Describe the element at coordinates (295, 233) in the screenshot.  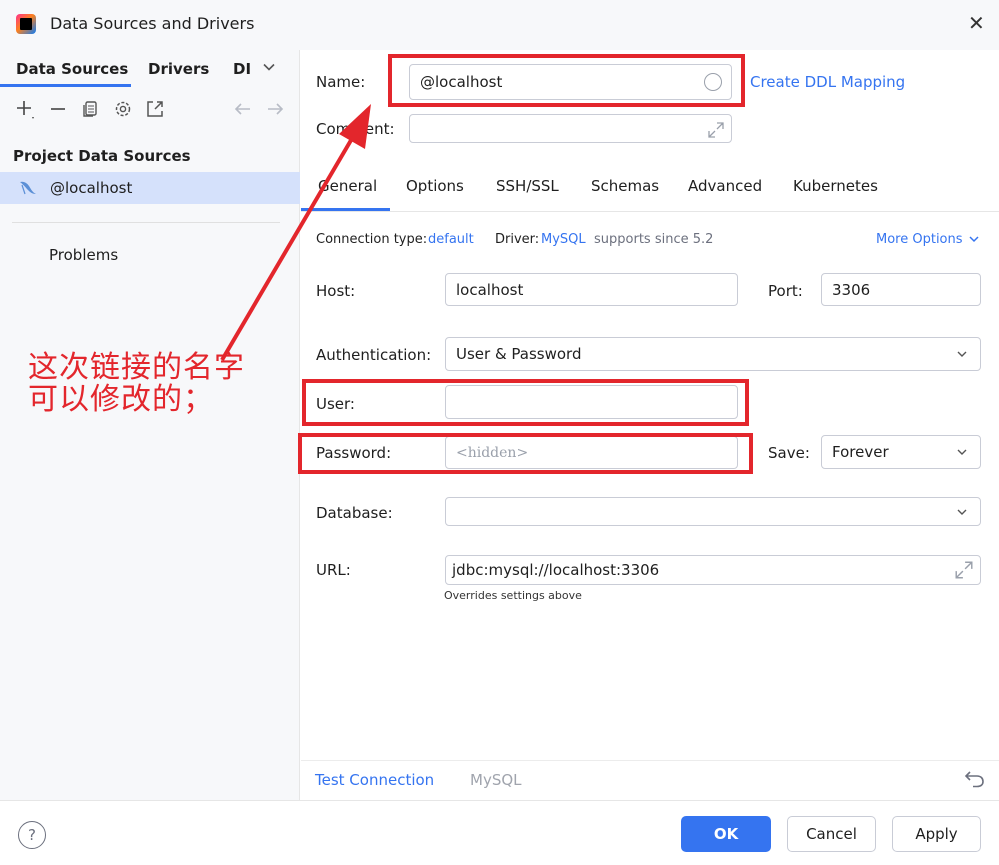
I see `annotation-arrow` at that location.